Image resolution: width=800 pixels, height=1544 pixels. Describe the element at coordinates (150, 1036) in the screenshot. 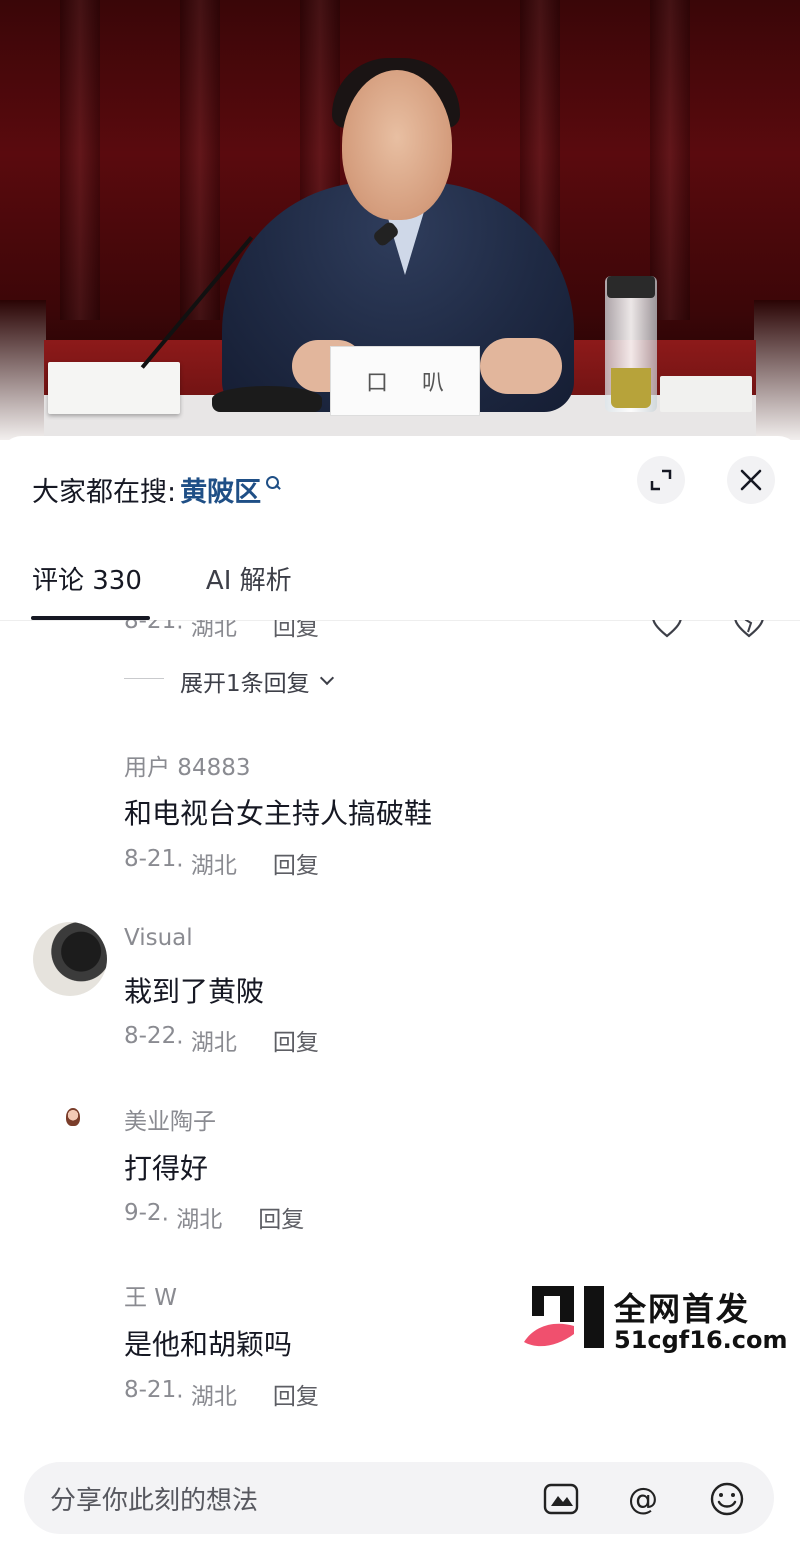

I see `comment-date: 8-22` at that location.